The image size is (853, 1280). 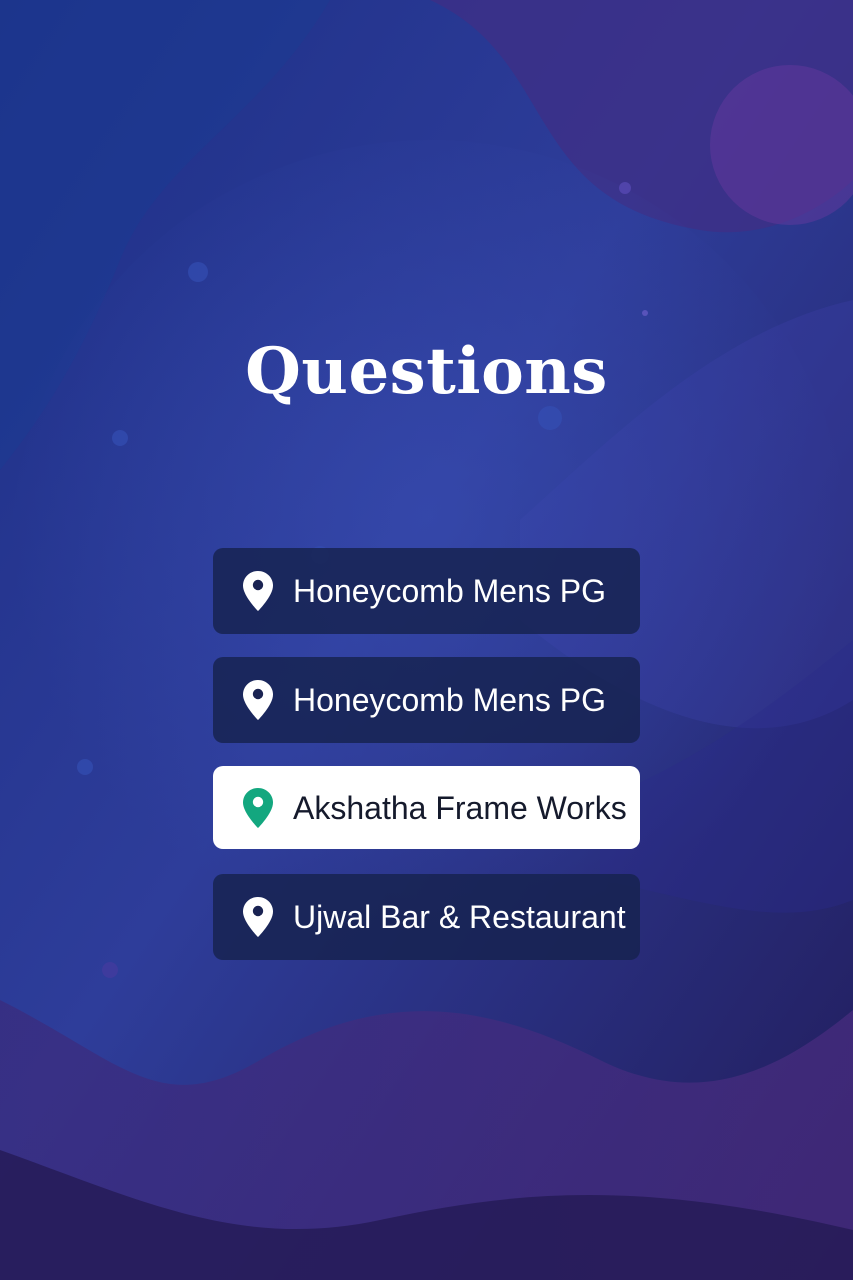 I want to click on option-4: Ujwal Bar & Restaurant, so click(x=426, y=917).